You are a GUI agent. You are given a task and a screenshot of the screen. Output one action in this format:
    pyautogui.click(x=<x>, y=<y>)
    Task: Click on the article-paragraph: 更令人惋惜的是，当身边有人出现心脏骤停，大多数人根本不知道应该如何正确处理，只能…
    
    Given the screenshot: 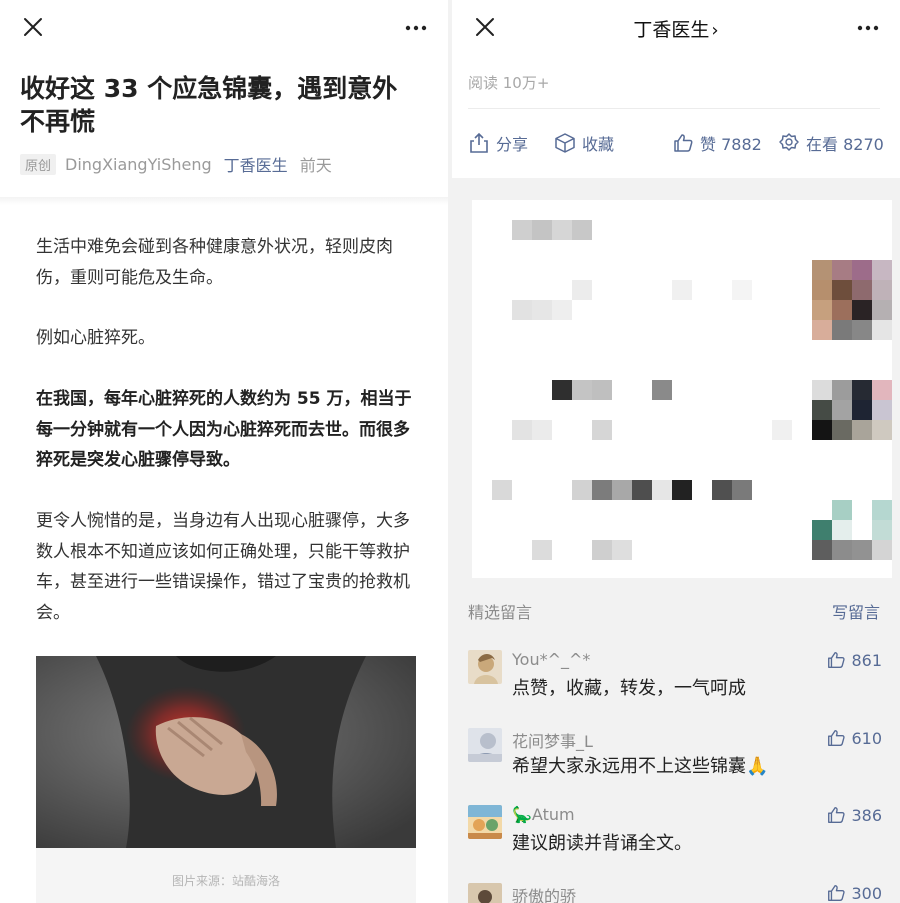 What is the action you would take?
    pyautogui.click(x=223, y=567)
    